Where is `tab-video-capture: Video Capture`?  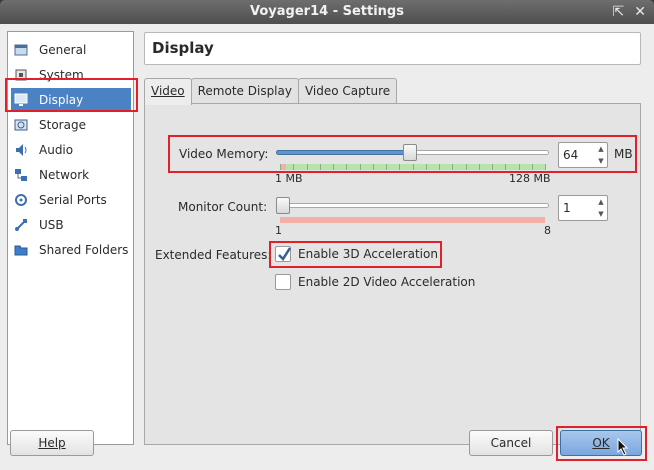
tab-video-capture: Video Capture is located at coordinates (347, 91).